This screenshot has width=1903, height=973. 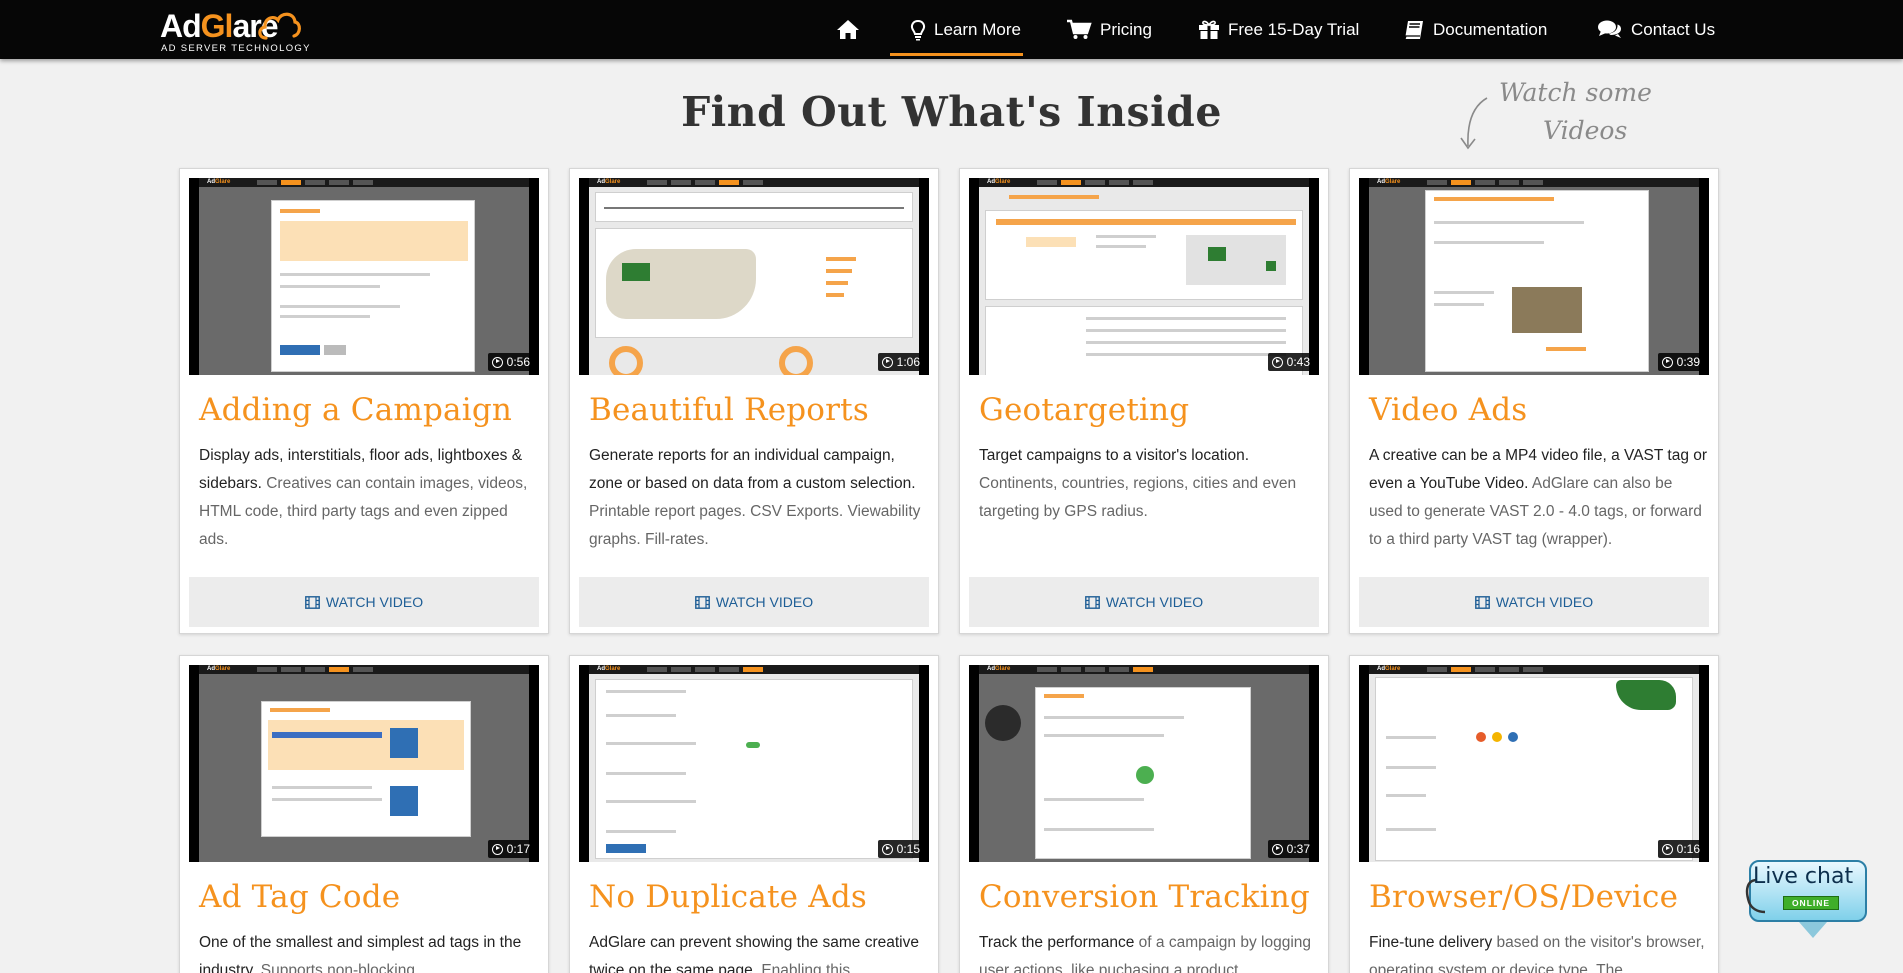 What do you see at coordinates (1126, 29) in the screenshot?
I see `nav-pricing-label: Pricing` at bounding box center [1126, 29].